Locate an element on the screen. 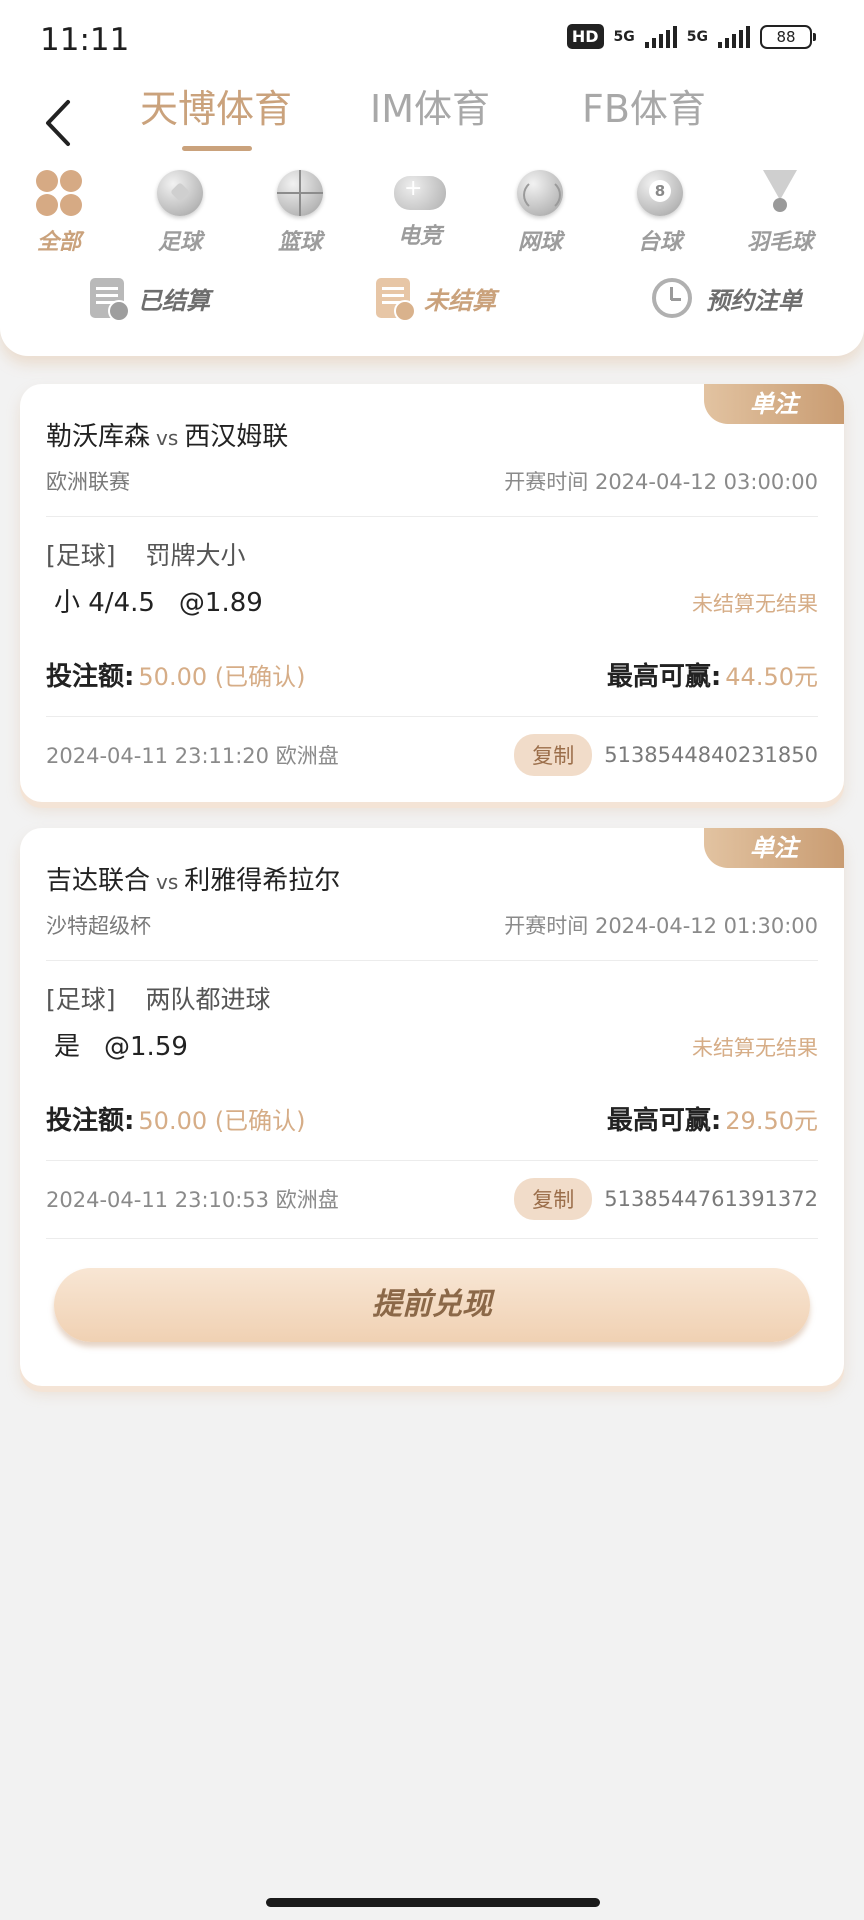  order-id: 5138544761391372 is located at coordinates (711, 1199).